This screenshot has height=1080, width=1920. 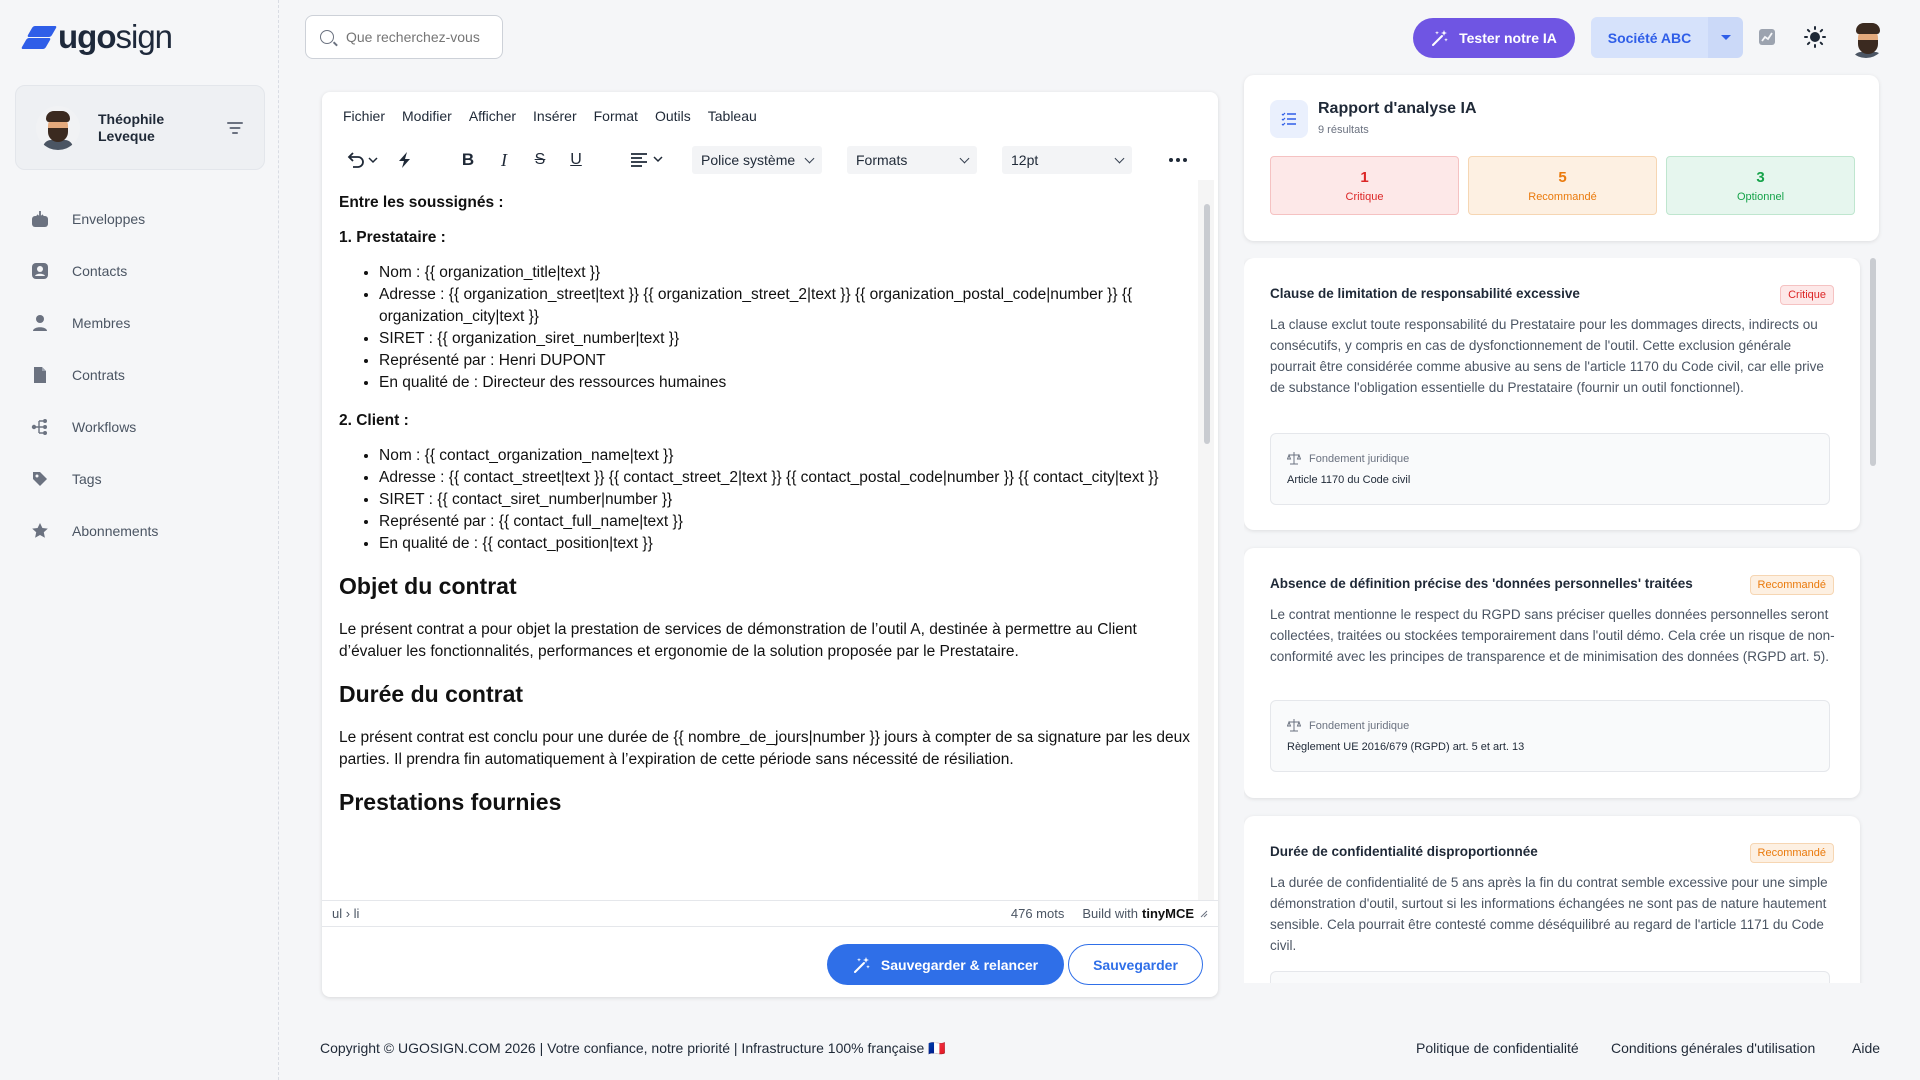 What do you see at coordinates (1807, 295) in the screenshot?
I see `severity-badge: Critique` at bounding box center [1807, 295].